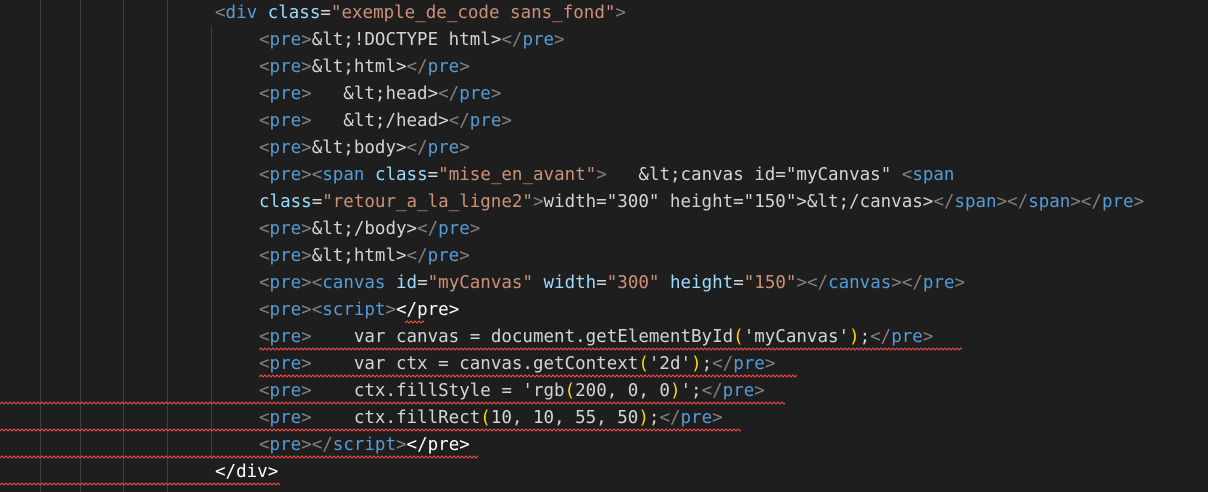  I want to click on code-line: <div class="exemple_de_code sans_fond">, so click(420, 13).